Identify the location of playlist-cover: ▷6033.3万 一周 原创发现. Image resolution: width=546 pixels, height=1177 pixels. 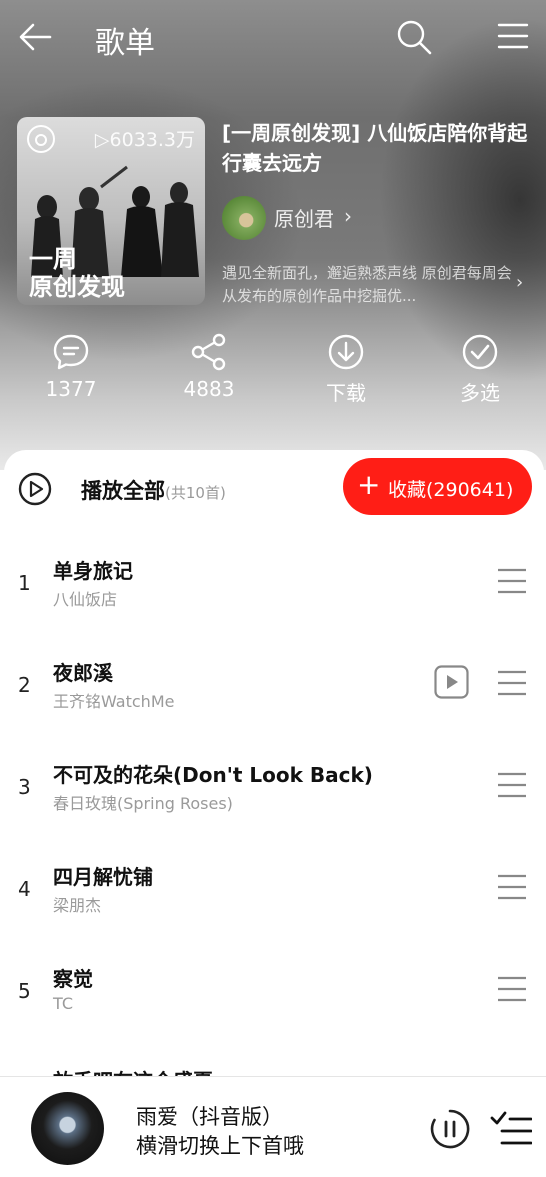
(111, 211).